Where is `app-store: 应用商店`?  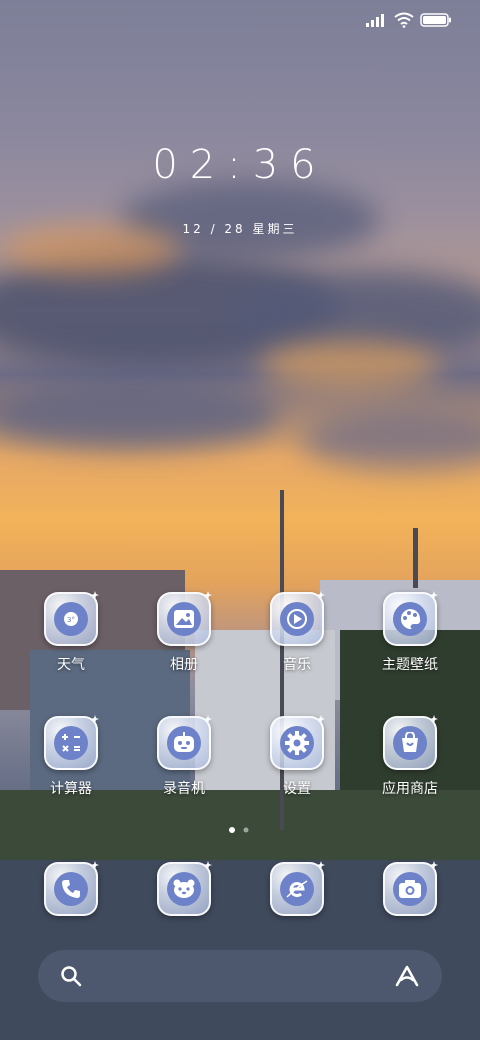
app-store: 应用商店 is located at coordinates (410, 756).